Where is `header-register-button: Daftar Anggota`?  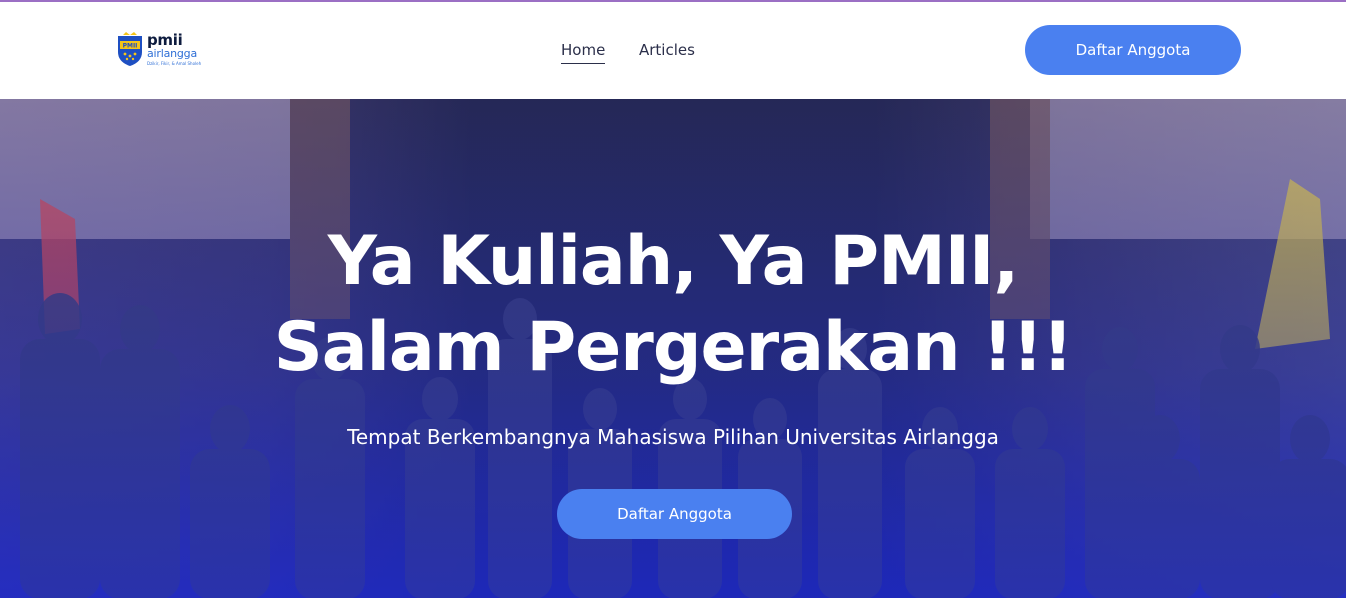 header-register-button: Daftar Anggota is located at coordinates (1133, 50).